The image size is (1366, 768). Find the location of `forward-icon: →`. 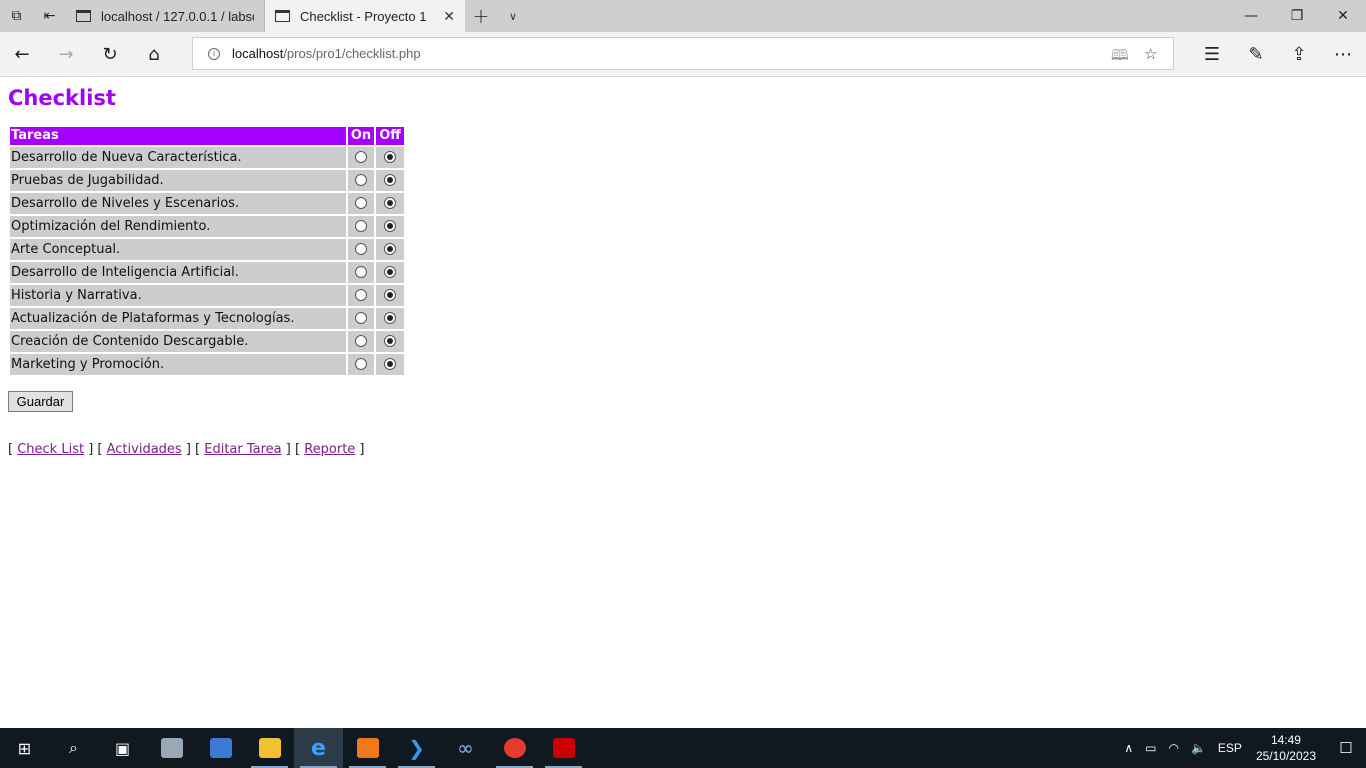

forward-icon: → is located at coordinates (66, 54).